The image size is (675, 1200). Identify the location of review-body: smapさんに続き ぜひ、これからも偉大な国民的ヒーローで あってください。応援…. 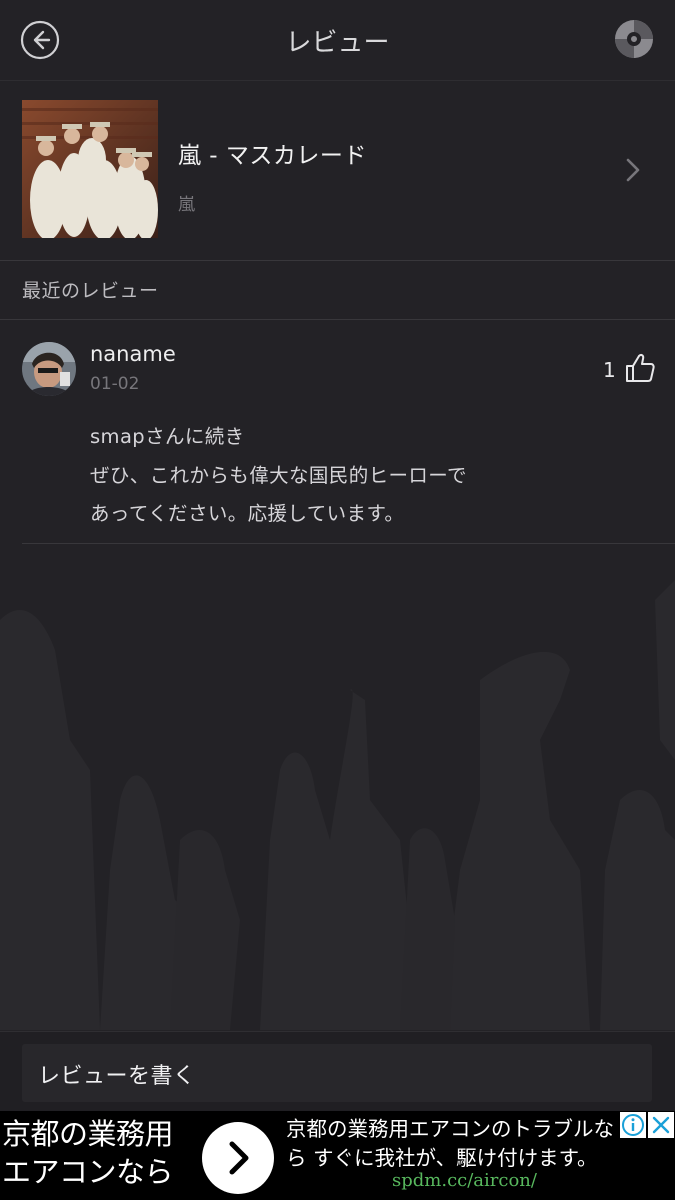
(278, 476).